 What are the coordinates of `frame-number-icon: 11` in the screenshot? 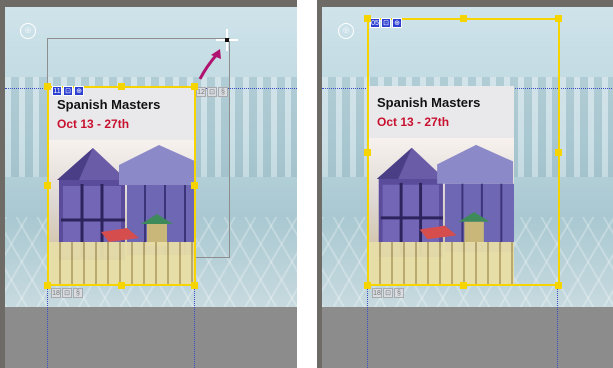 It's located at (57, 91).